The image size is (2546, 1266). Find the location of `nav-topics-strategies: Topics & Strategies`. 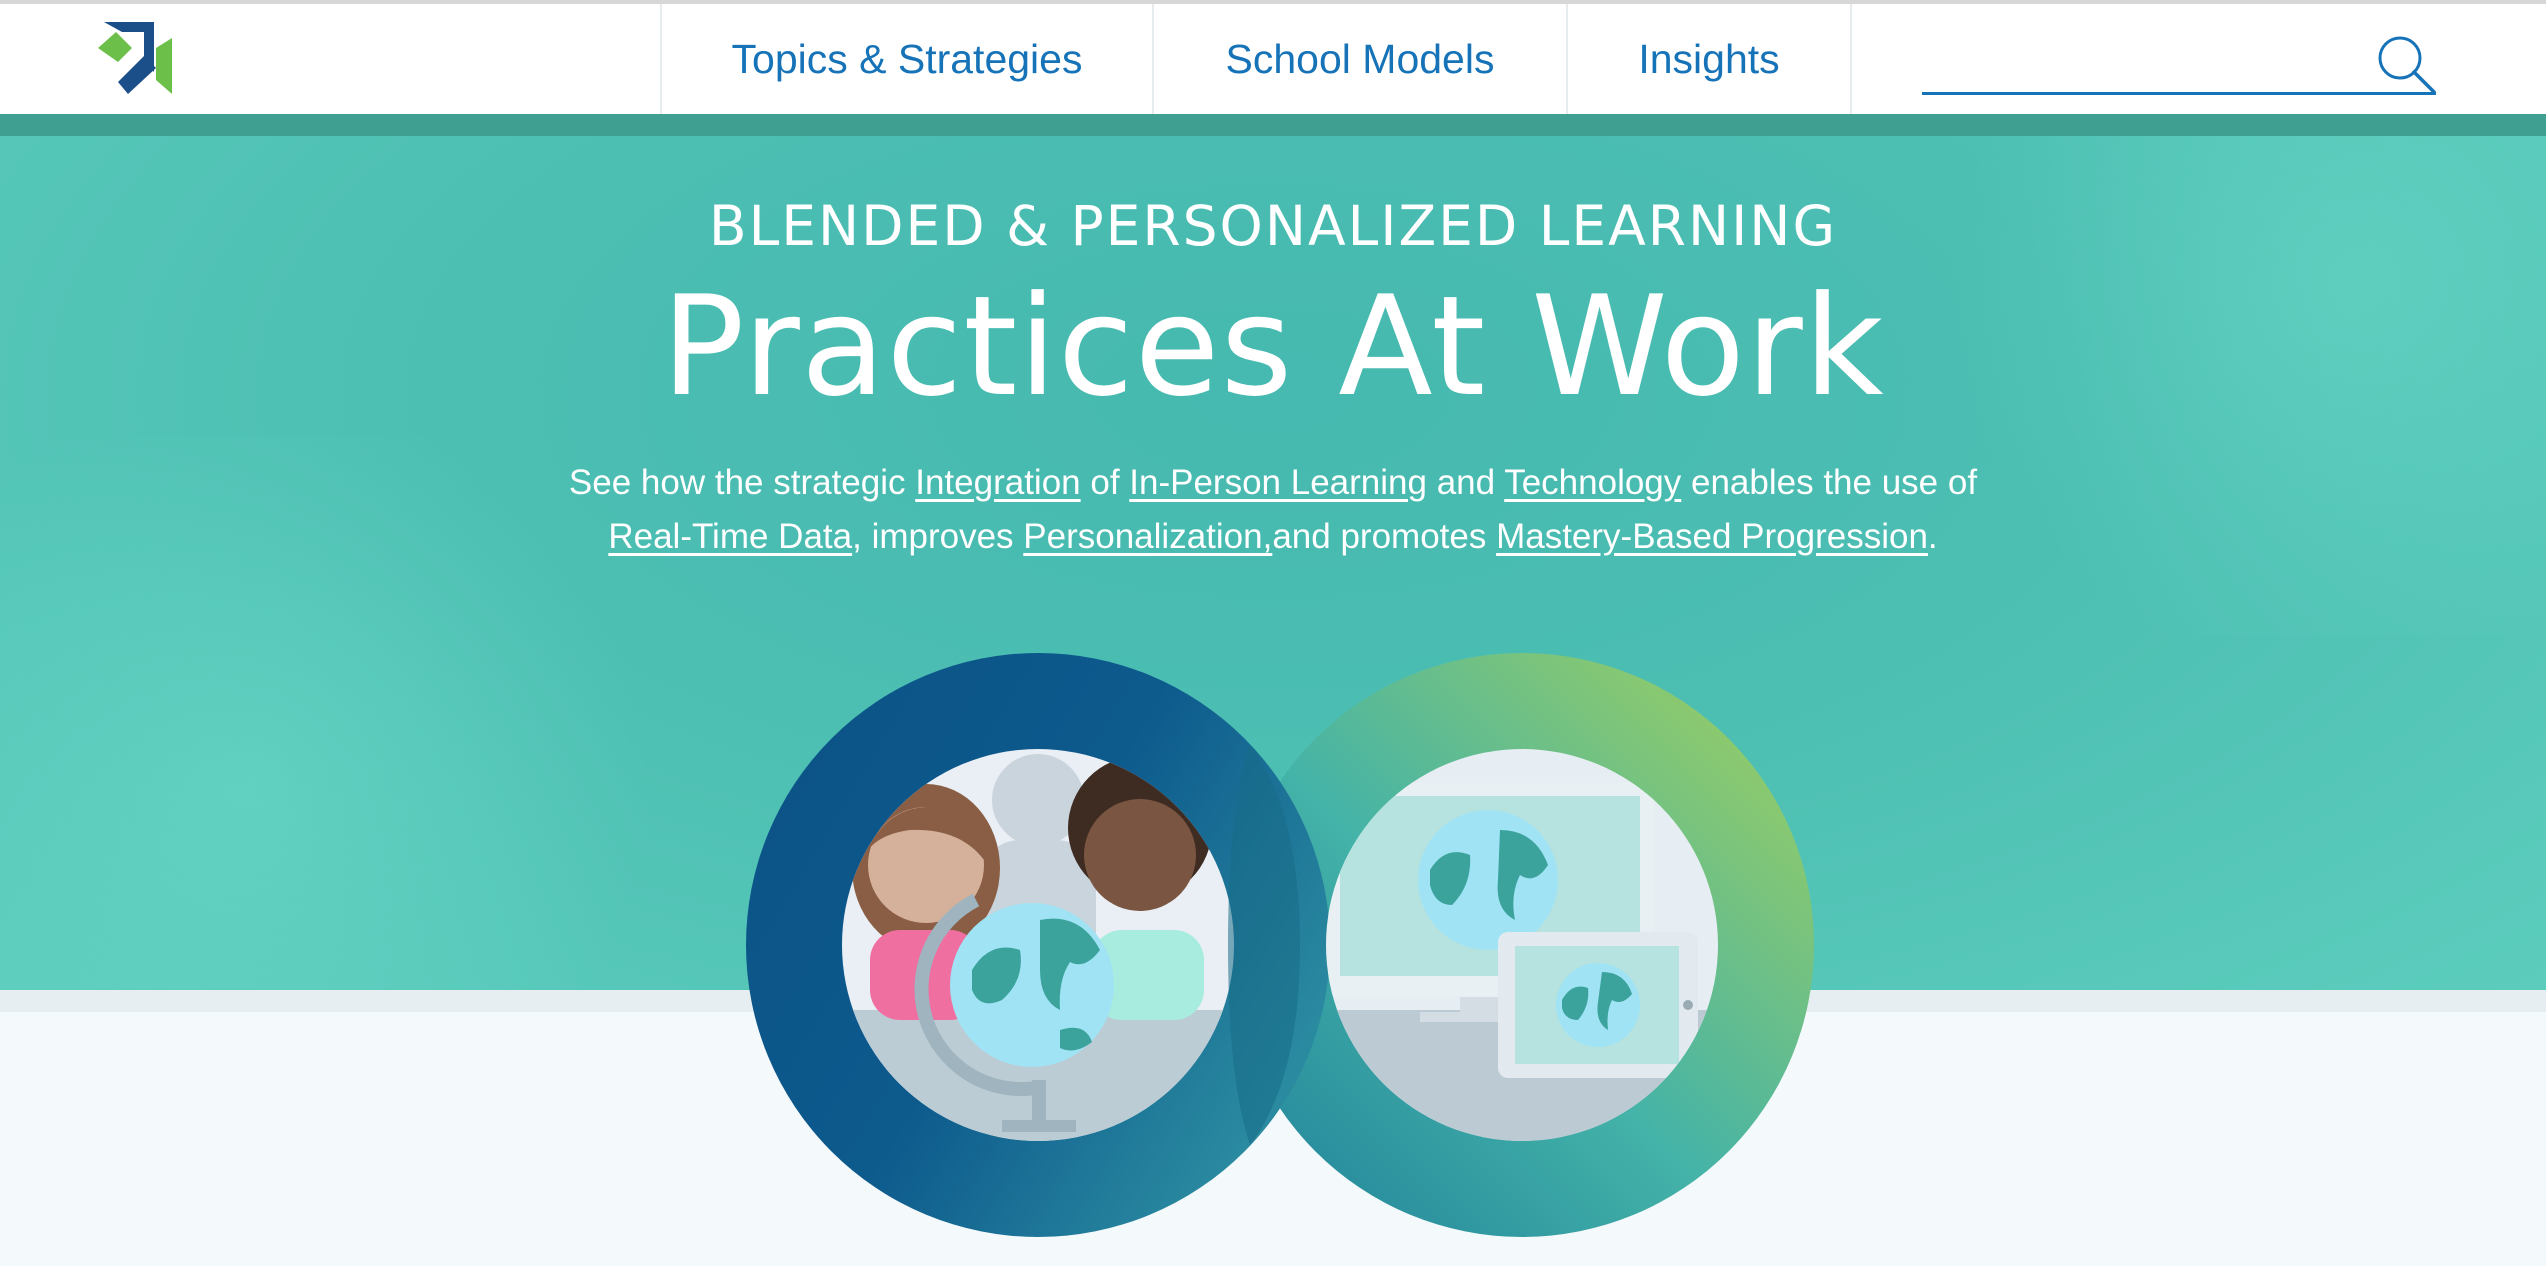

nav-topics-strategies: Topics & Strategies is located at coordinates (907, 59).